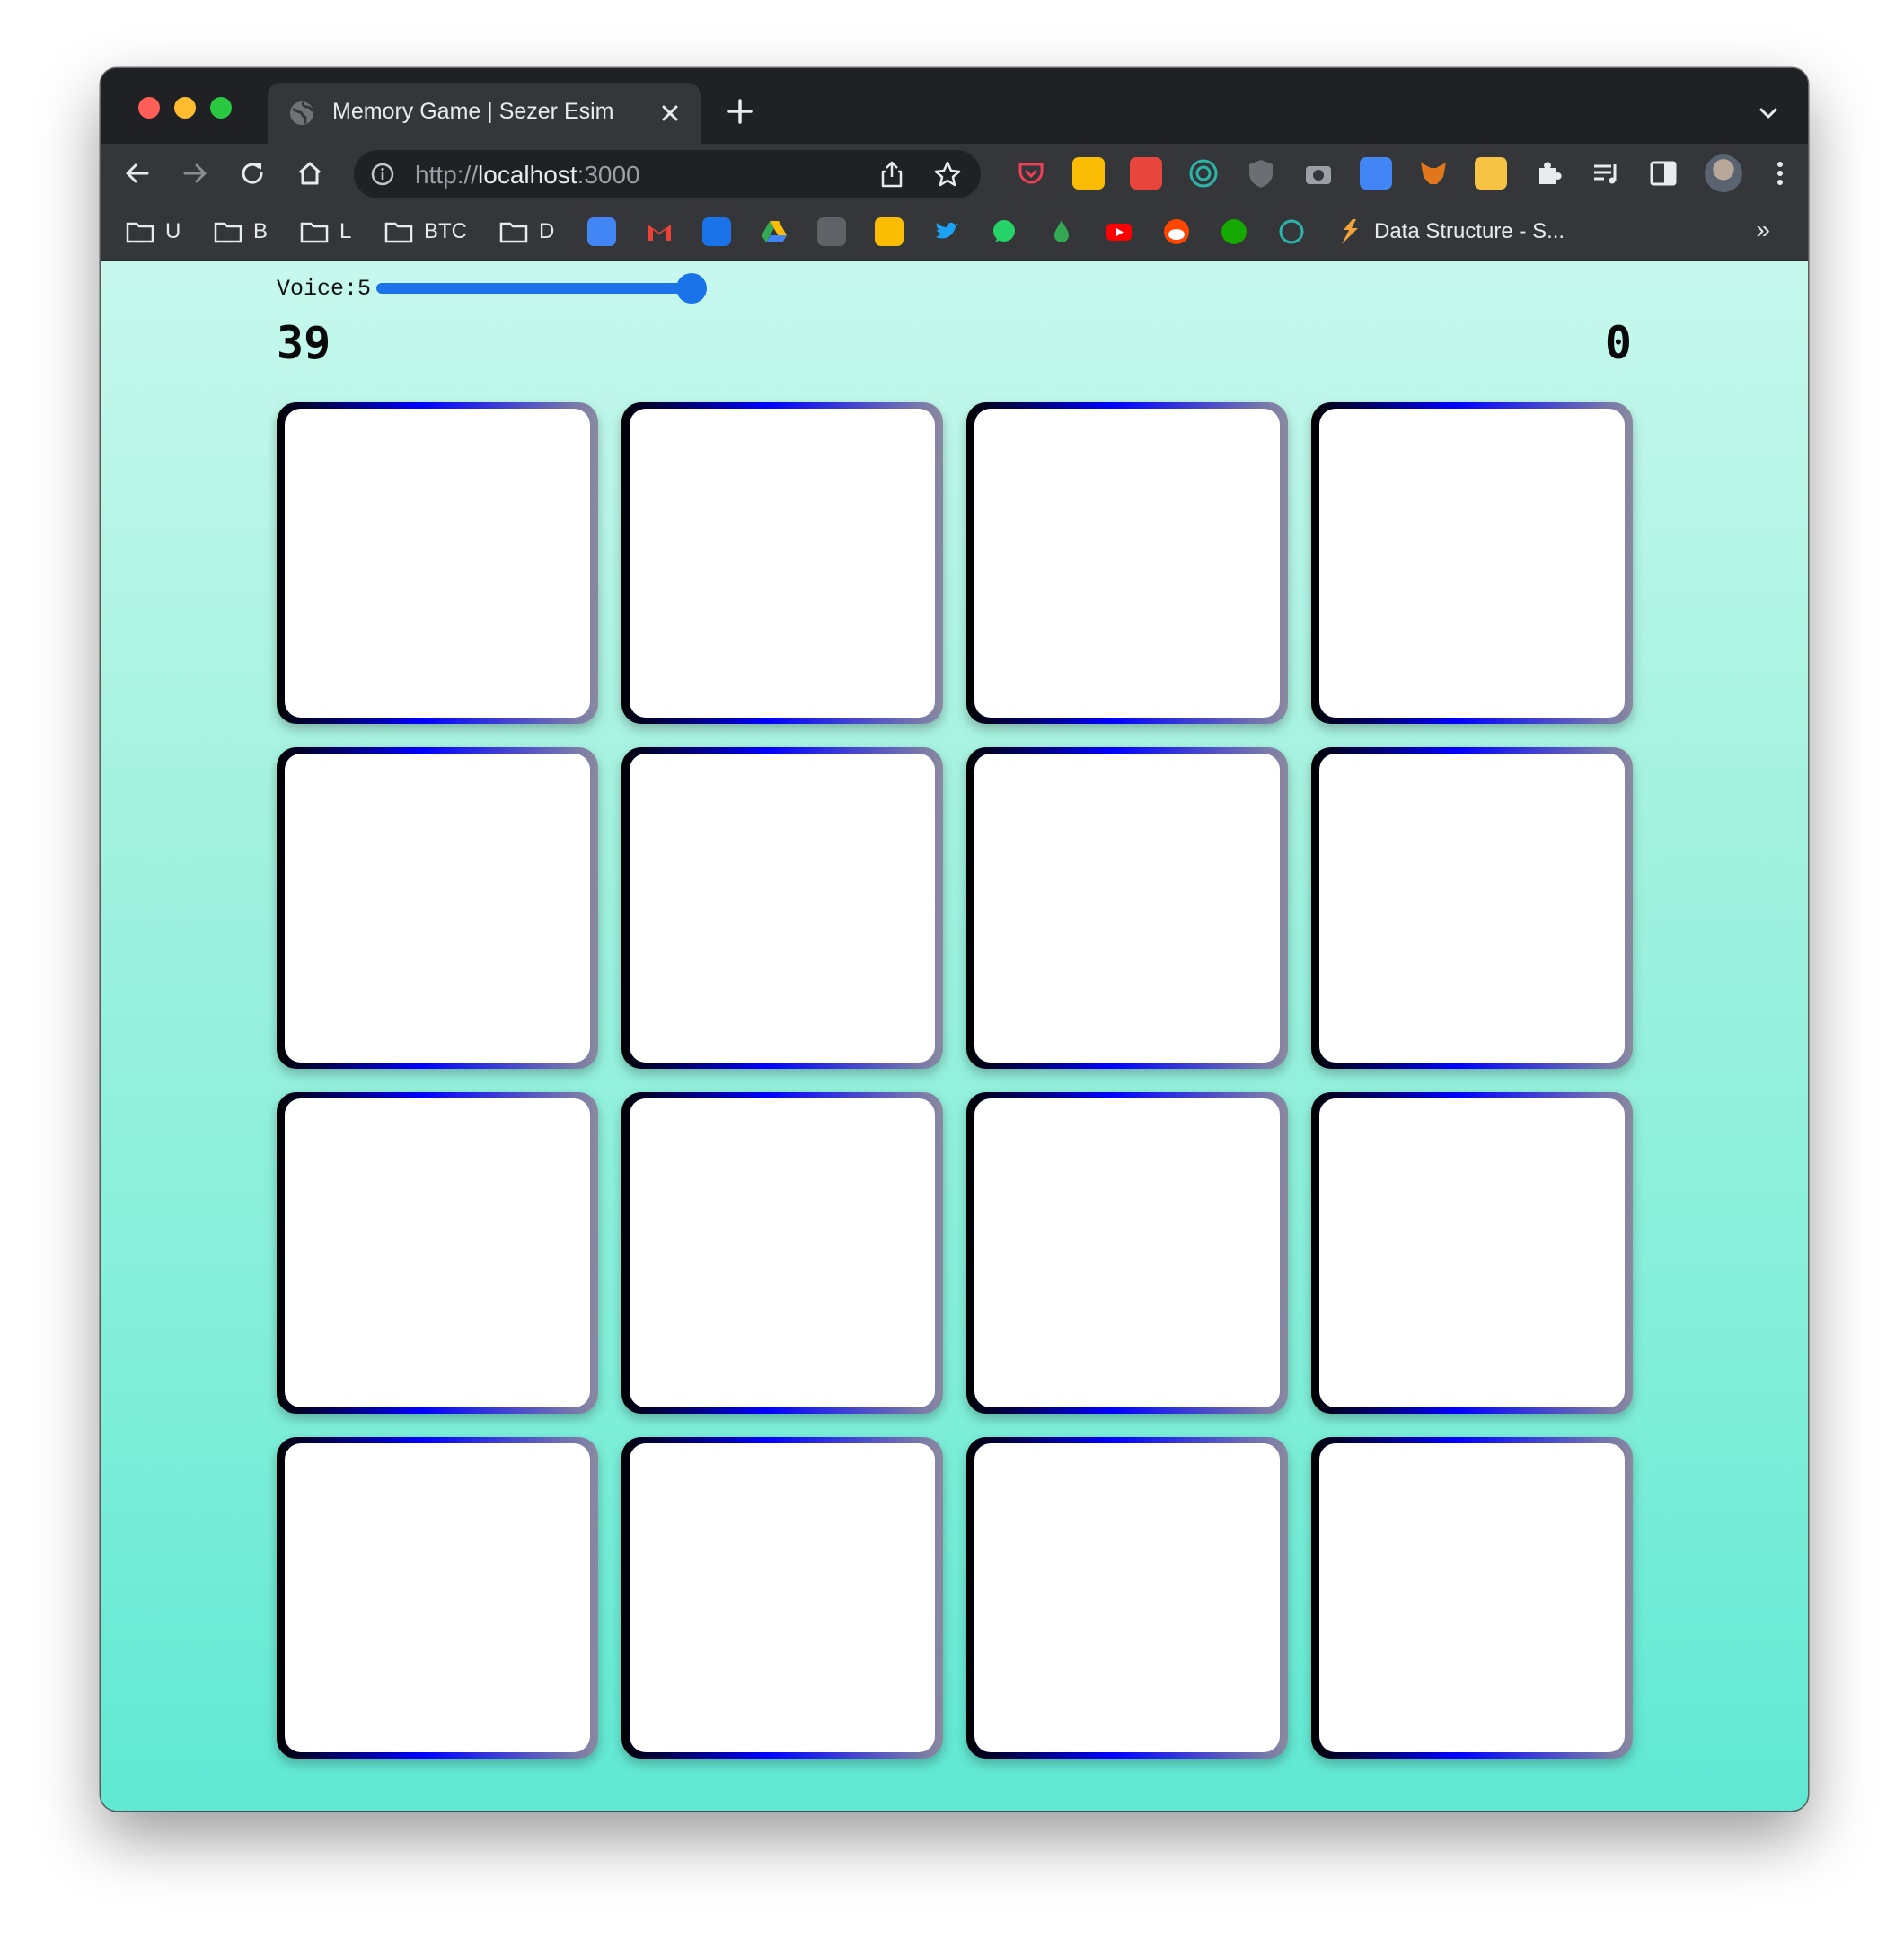 The width and height of the screenshot is (1904, 1940). Describe the element at coordinates (740, 111) in the screenshot. I see `new-tab-icon` at that location.